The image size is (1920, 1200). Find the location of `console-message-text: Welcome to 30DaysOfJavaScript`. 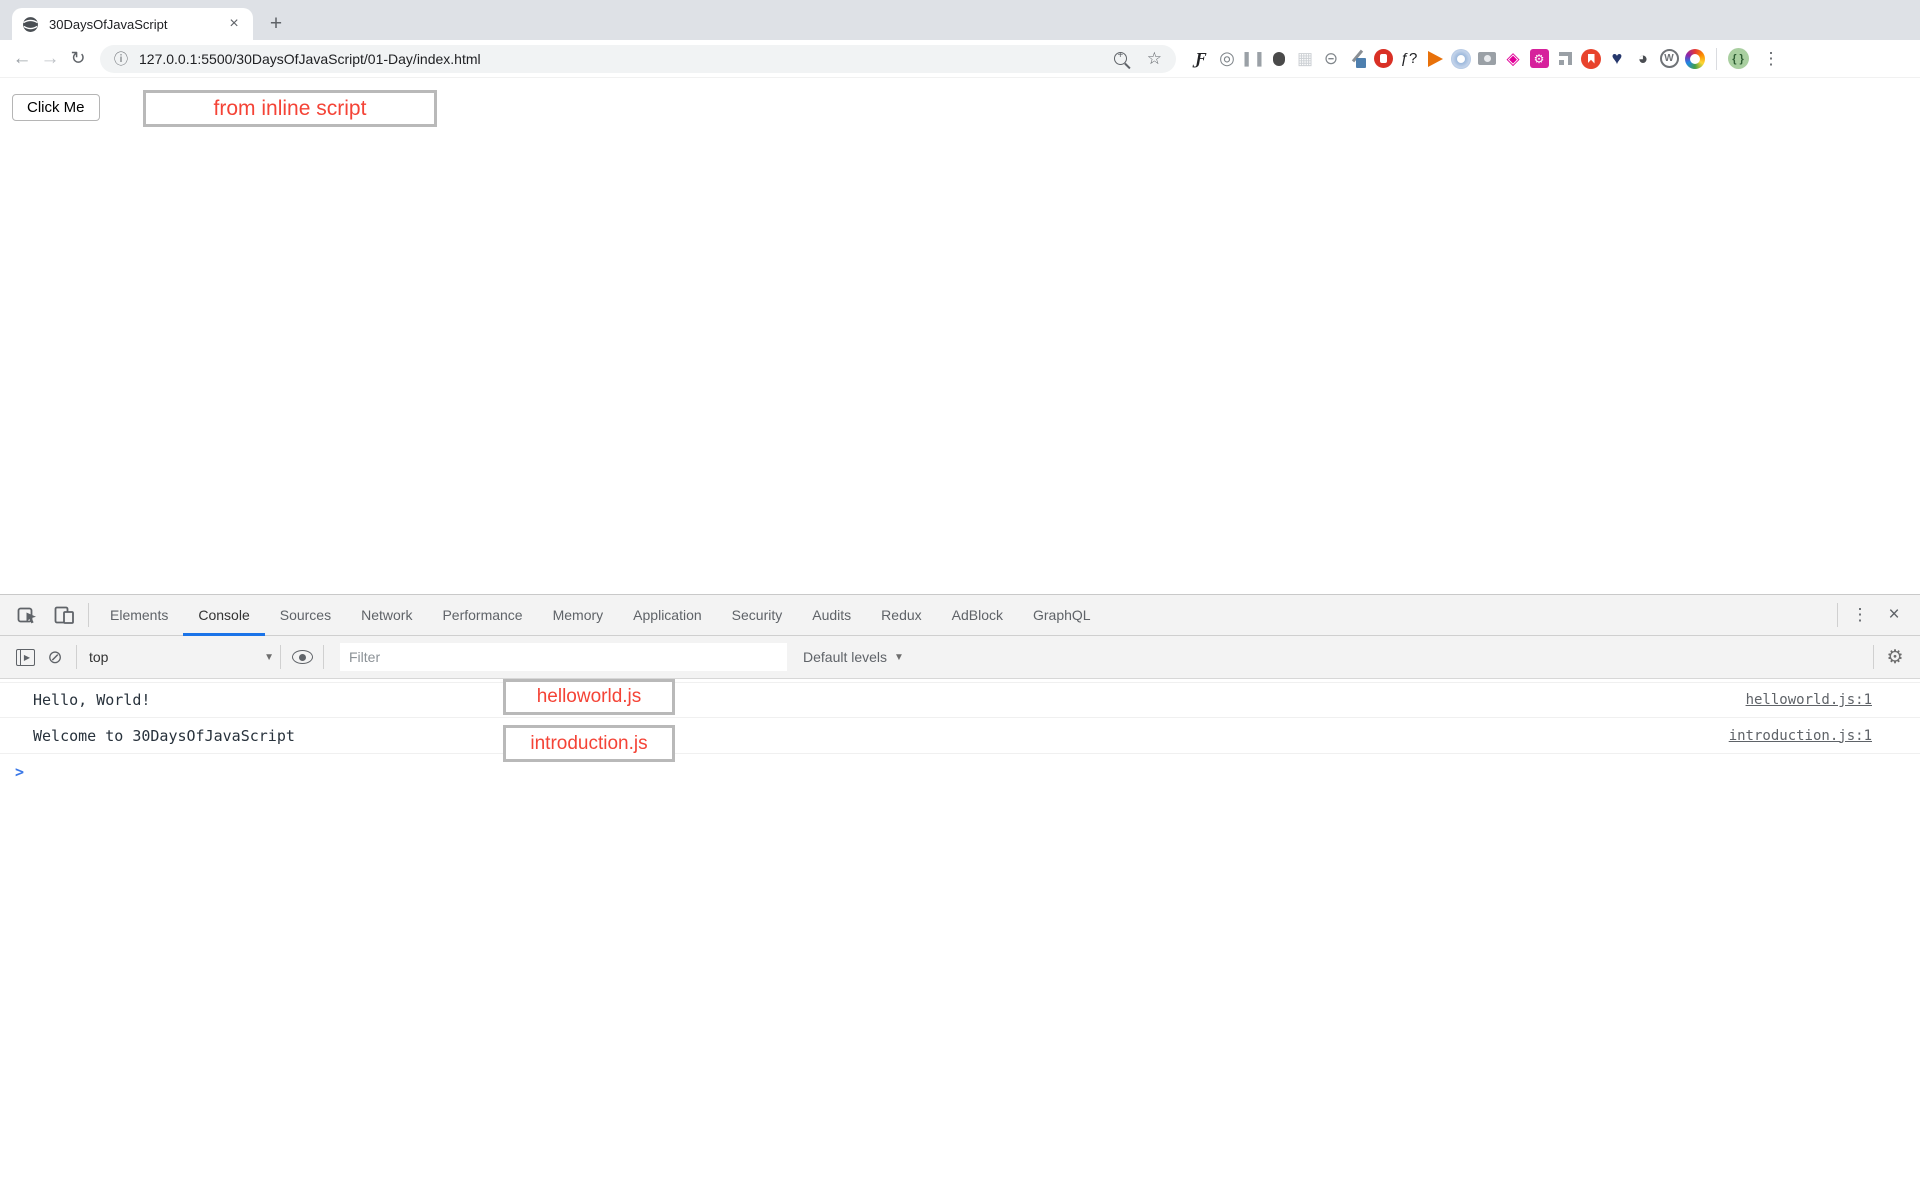

console-message-text: Welcome to 30DaysOfJavaScript is located at coordinates (164, 735).